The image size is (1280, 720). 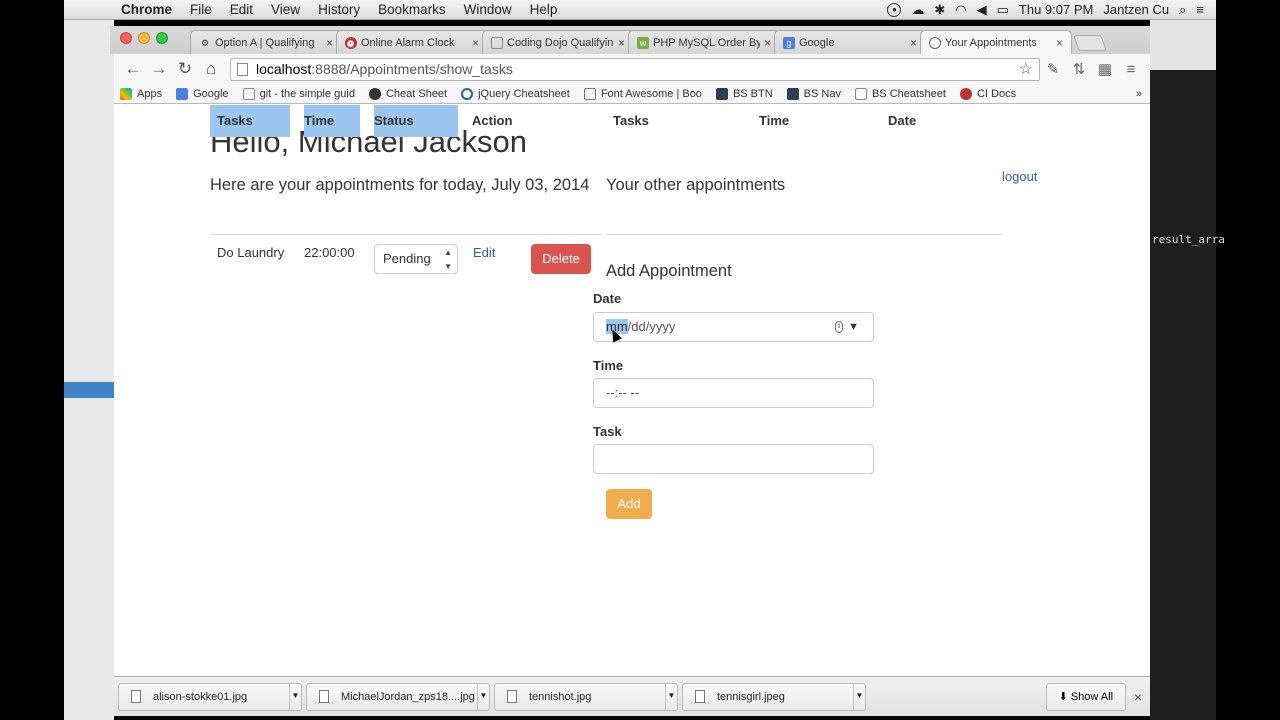 What do you see at coordinates (1105, 69) in the screenshot?
I see `extension-image-icon: ▦` at bounding box center [1105, 69].